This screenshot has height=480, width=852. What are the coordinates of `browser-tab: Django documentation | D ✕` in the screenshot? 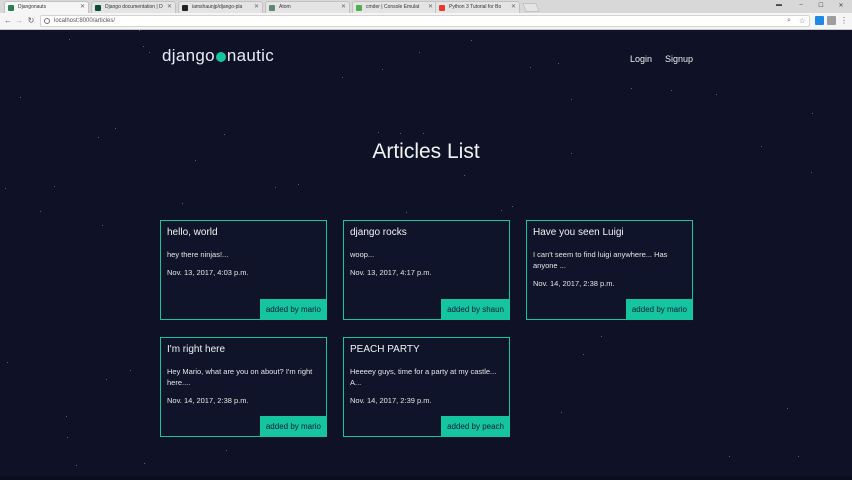 It's located at (133, 7).